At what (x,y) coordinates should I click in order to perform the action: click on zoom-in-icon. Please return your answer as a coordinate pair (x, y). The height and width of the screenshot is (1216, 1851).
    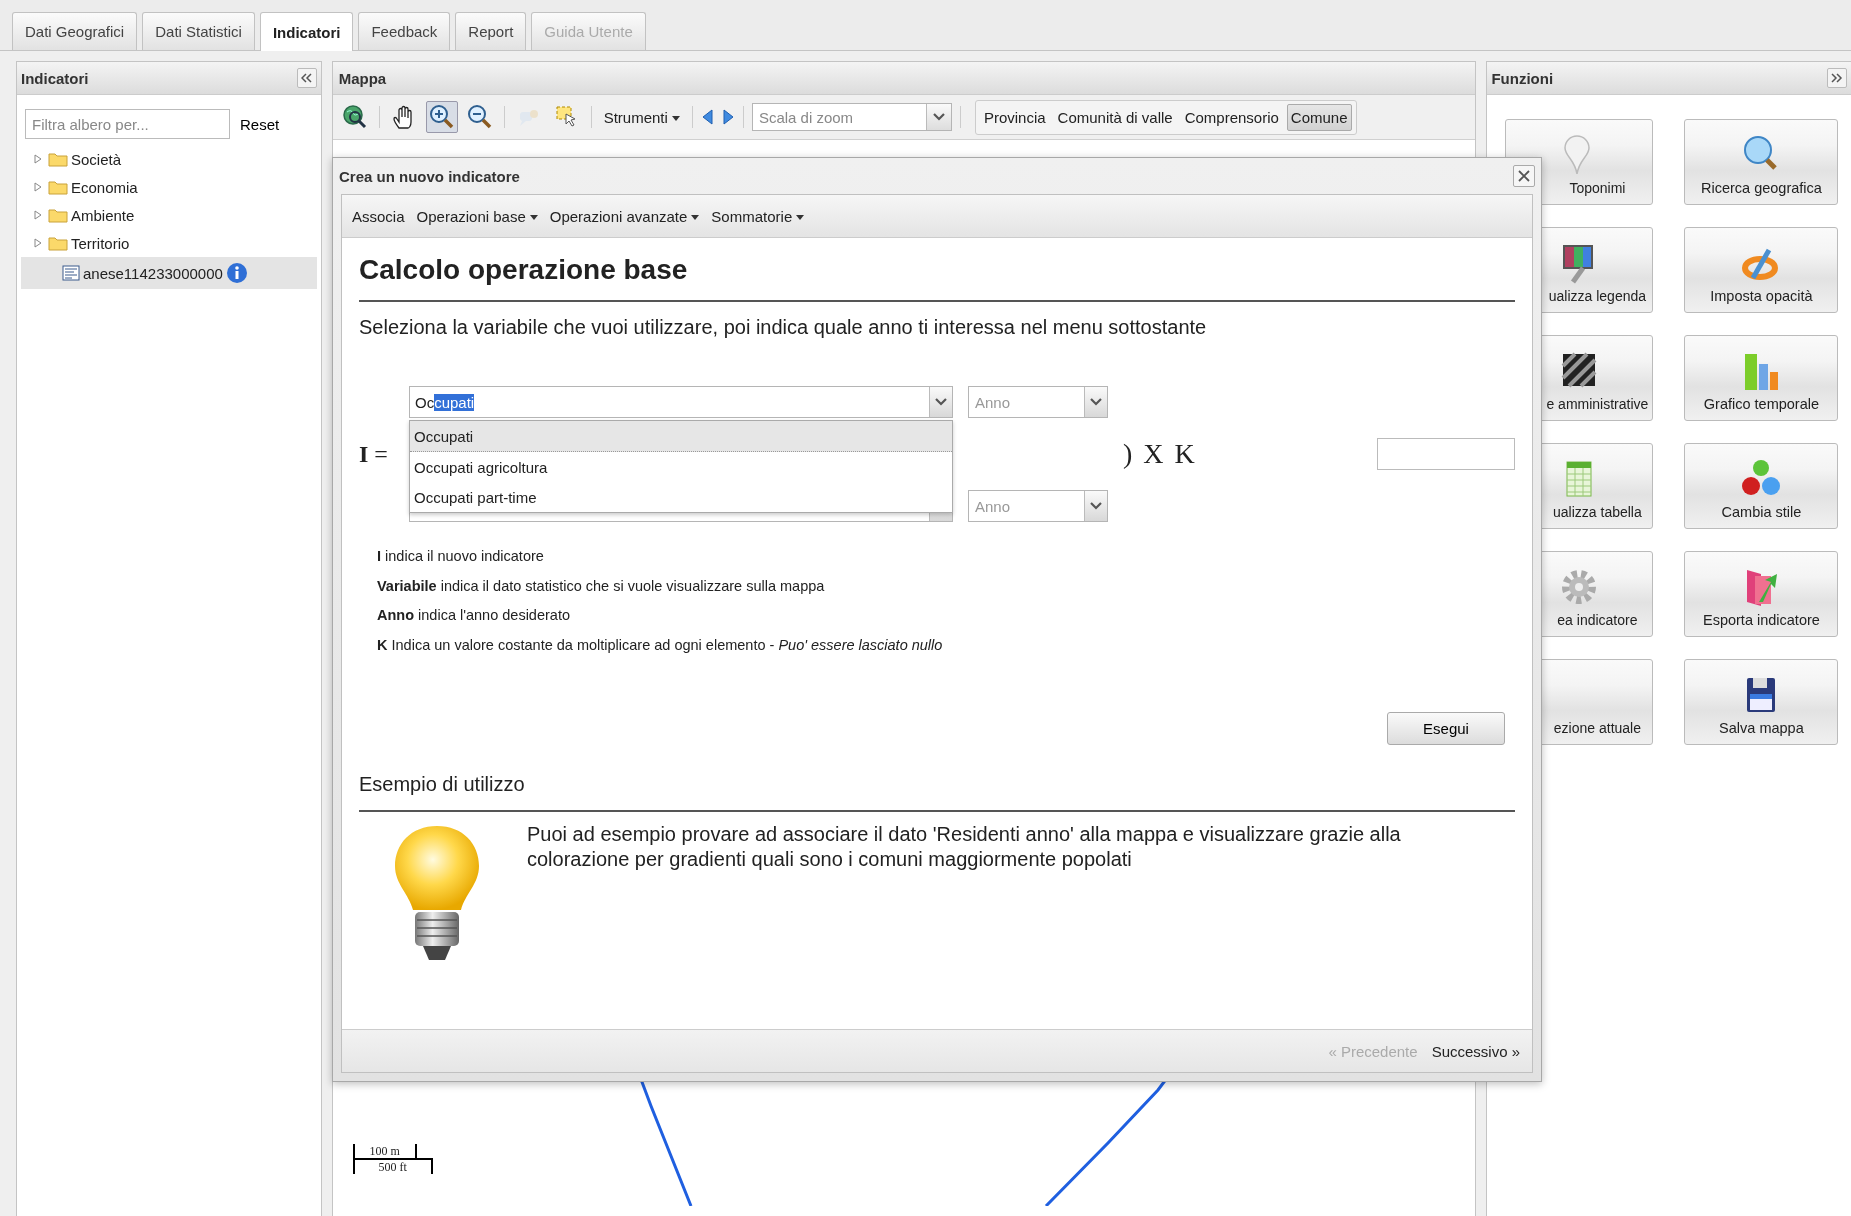
    Looking at the image, I should click on (441, 117).